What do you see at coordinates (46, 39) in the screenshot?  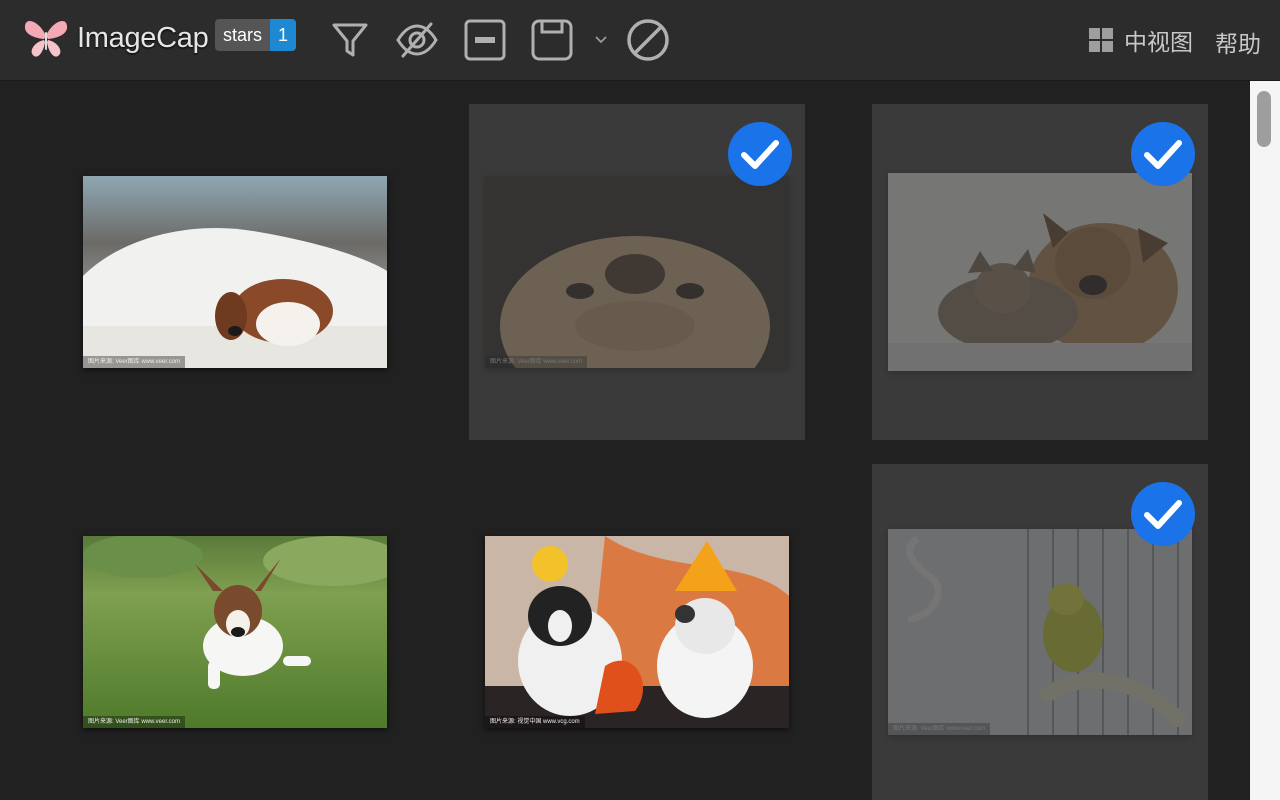 I see `butterfly-logo-icon` at bounding box center [46, 39].